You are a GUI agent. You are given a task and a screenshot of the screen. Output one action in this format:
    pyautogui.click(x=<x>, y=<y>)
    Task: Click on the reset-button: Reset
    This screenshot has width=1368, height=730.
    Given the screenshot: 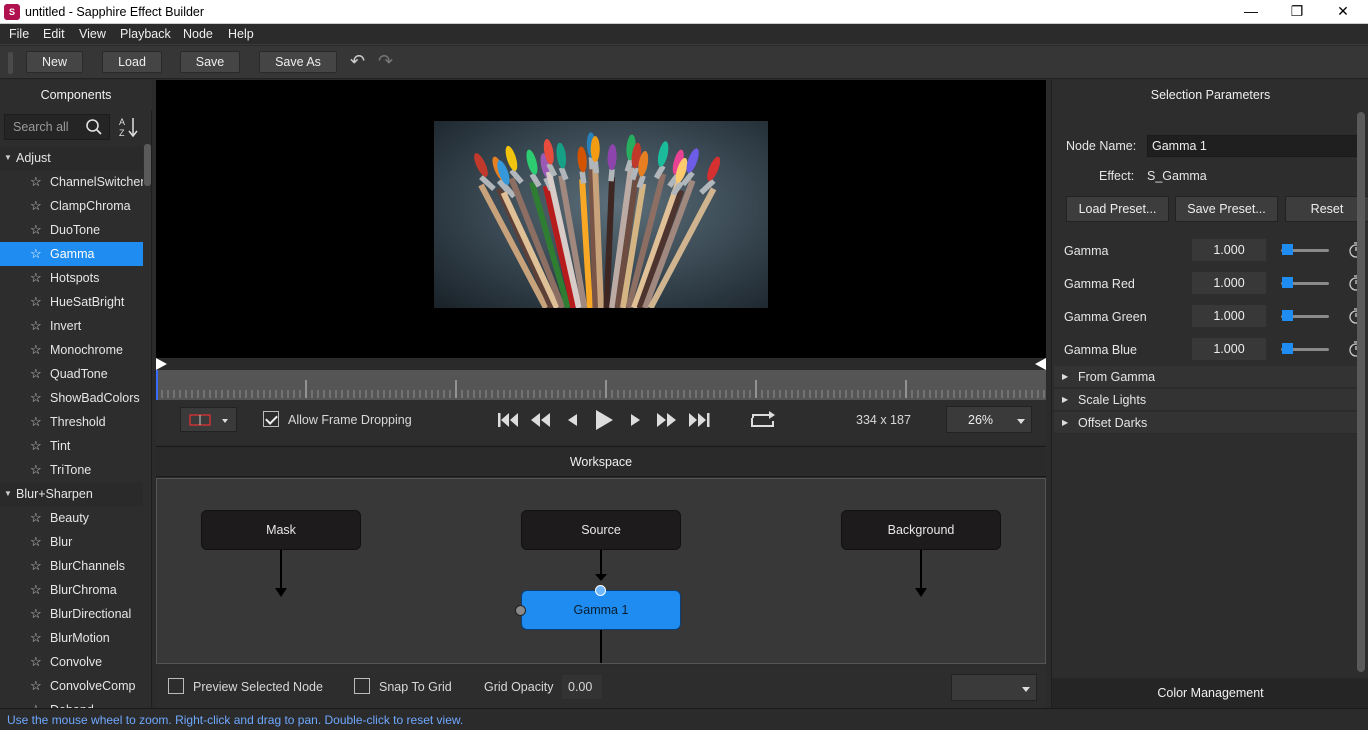 What is the action you would take?
    pyautogui.click(x=1326, y=209)
    